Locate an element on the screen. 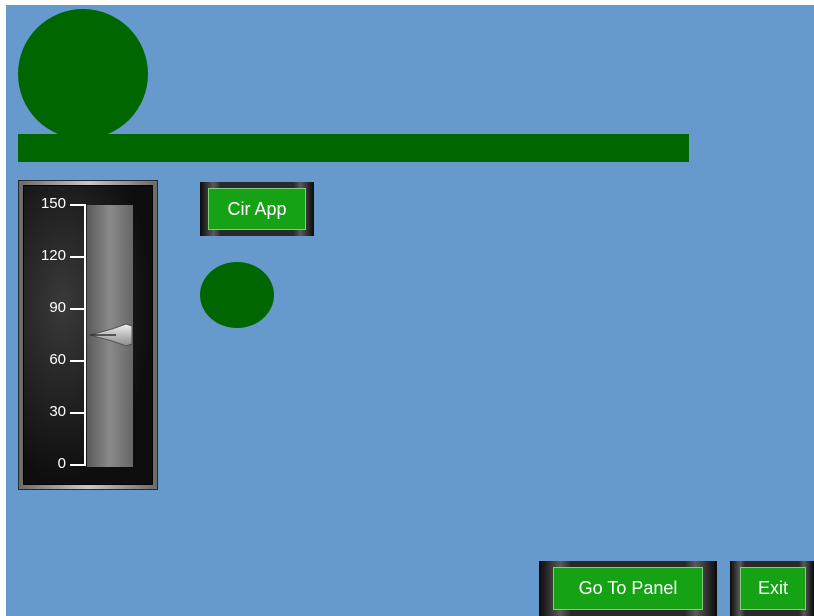  exit-button-label: Exit is located at coordinates (773, 588).